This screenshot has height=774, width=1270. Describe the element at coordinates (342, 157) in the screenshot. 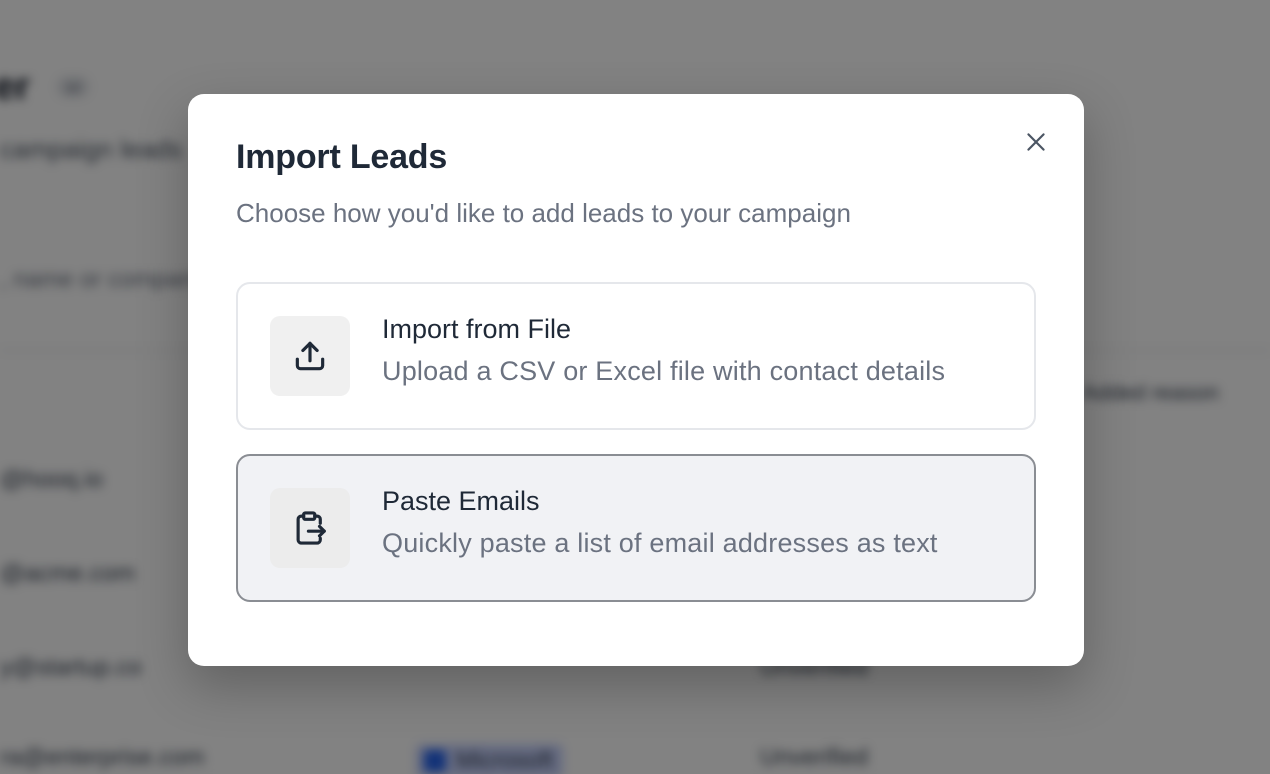

I see `modal-title: Import Leads` at that location.